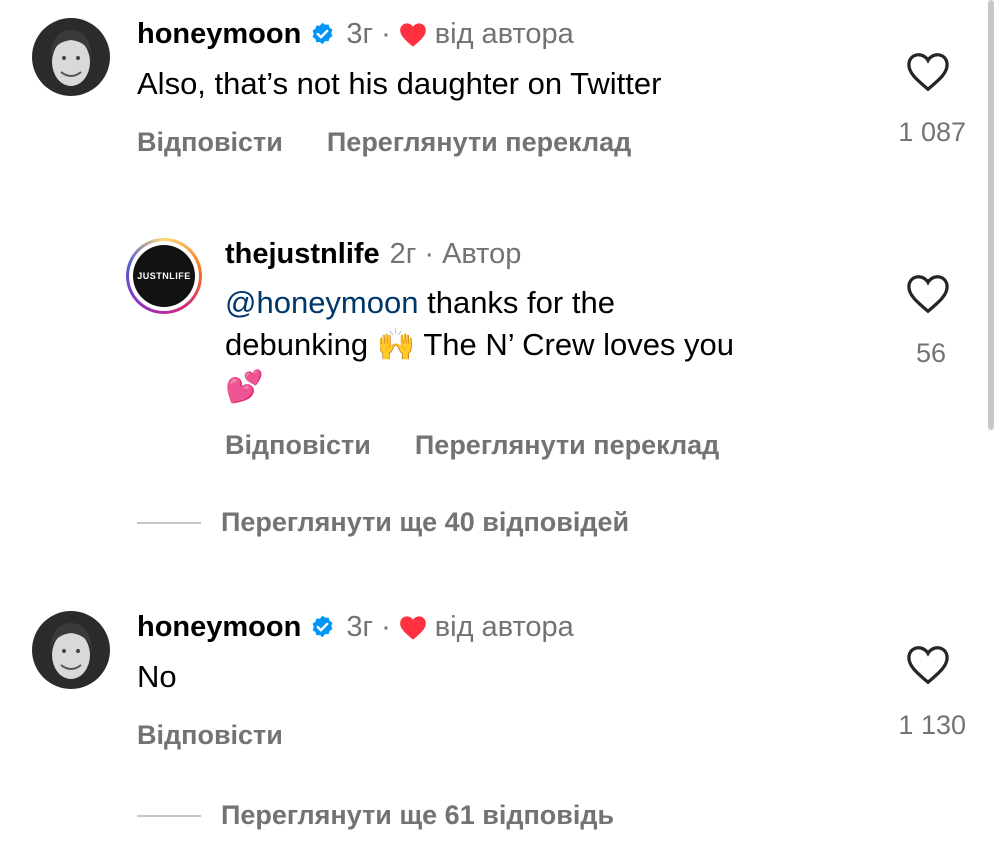 The height and width of the screenshot is (850, 1000). I want to click on like-count: 56, so click(930, 353).